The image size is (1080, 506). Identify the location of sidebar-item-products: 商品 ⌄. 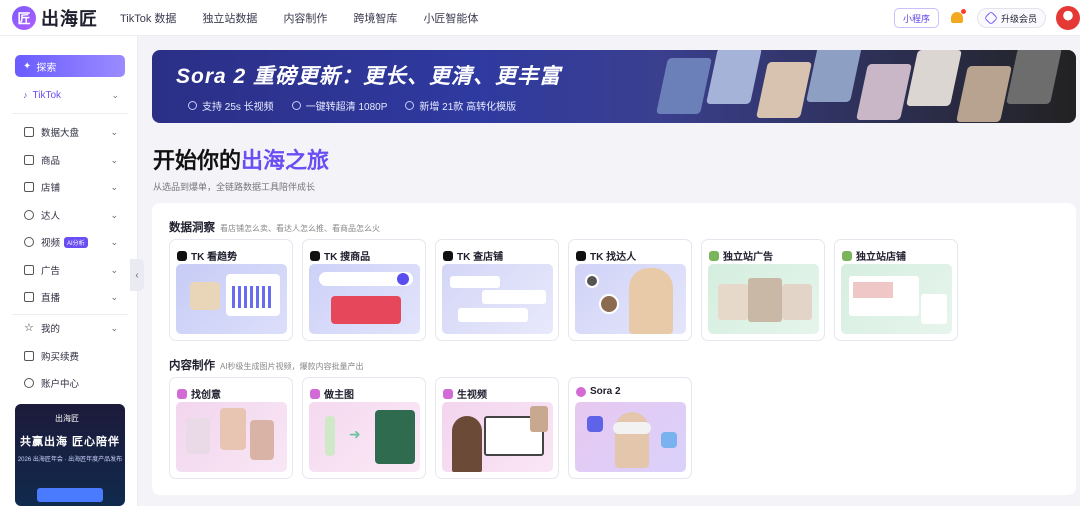
(72, 160).